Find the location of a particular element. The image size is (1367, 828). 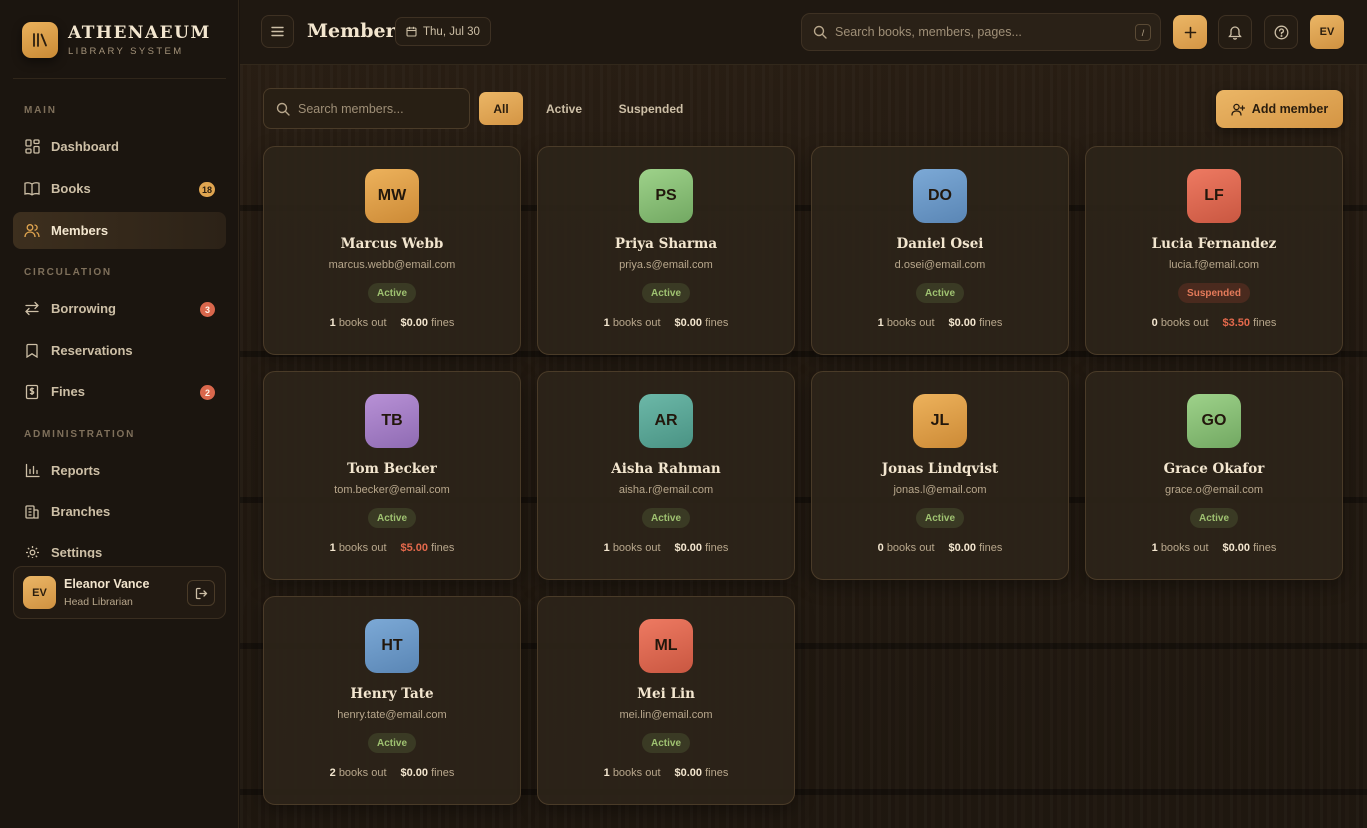

member-search is located at coordinates (366, 108).